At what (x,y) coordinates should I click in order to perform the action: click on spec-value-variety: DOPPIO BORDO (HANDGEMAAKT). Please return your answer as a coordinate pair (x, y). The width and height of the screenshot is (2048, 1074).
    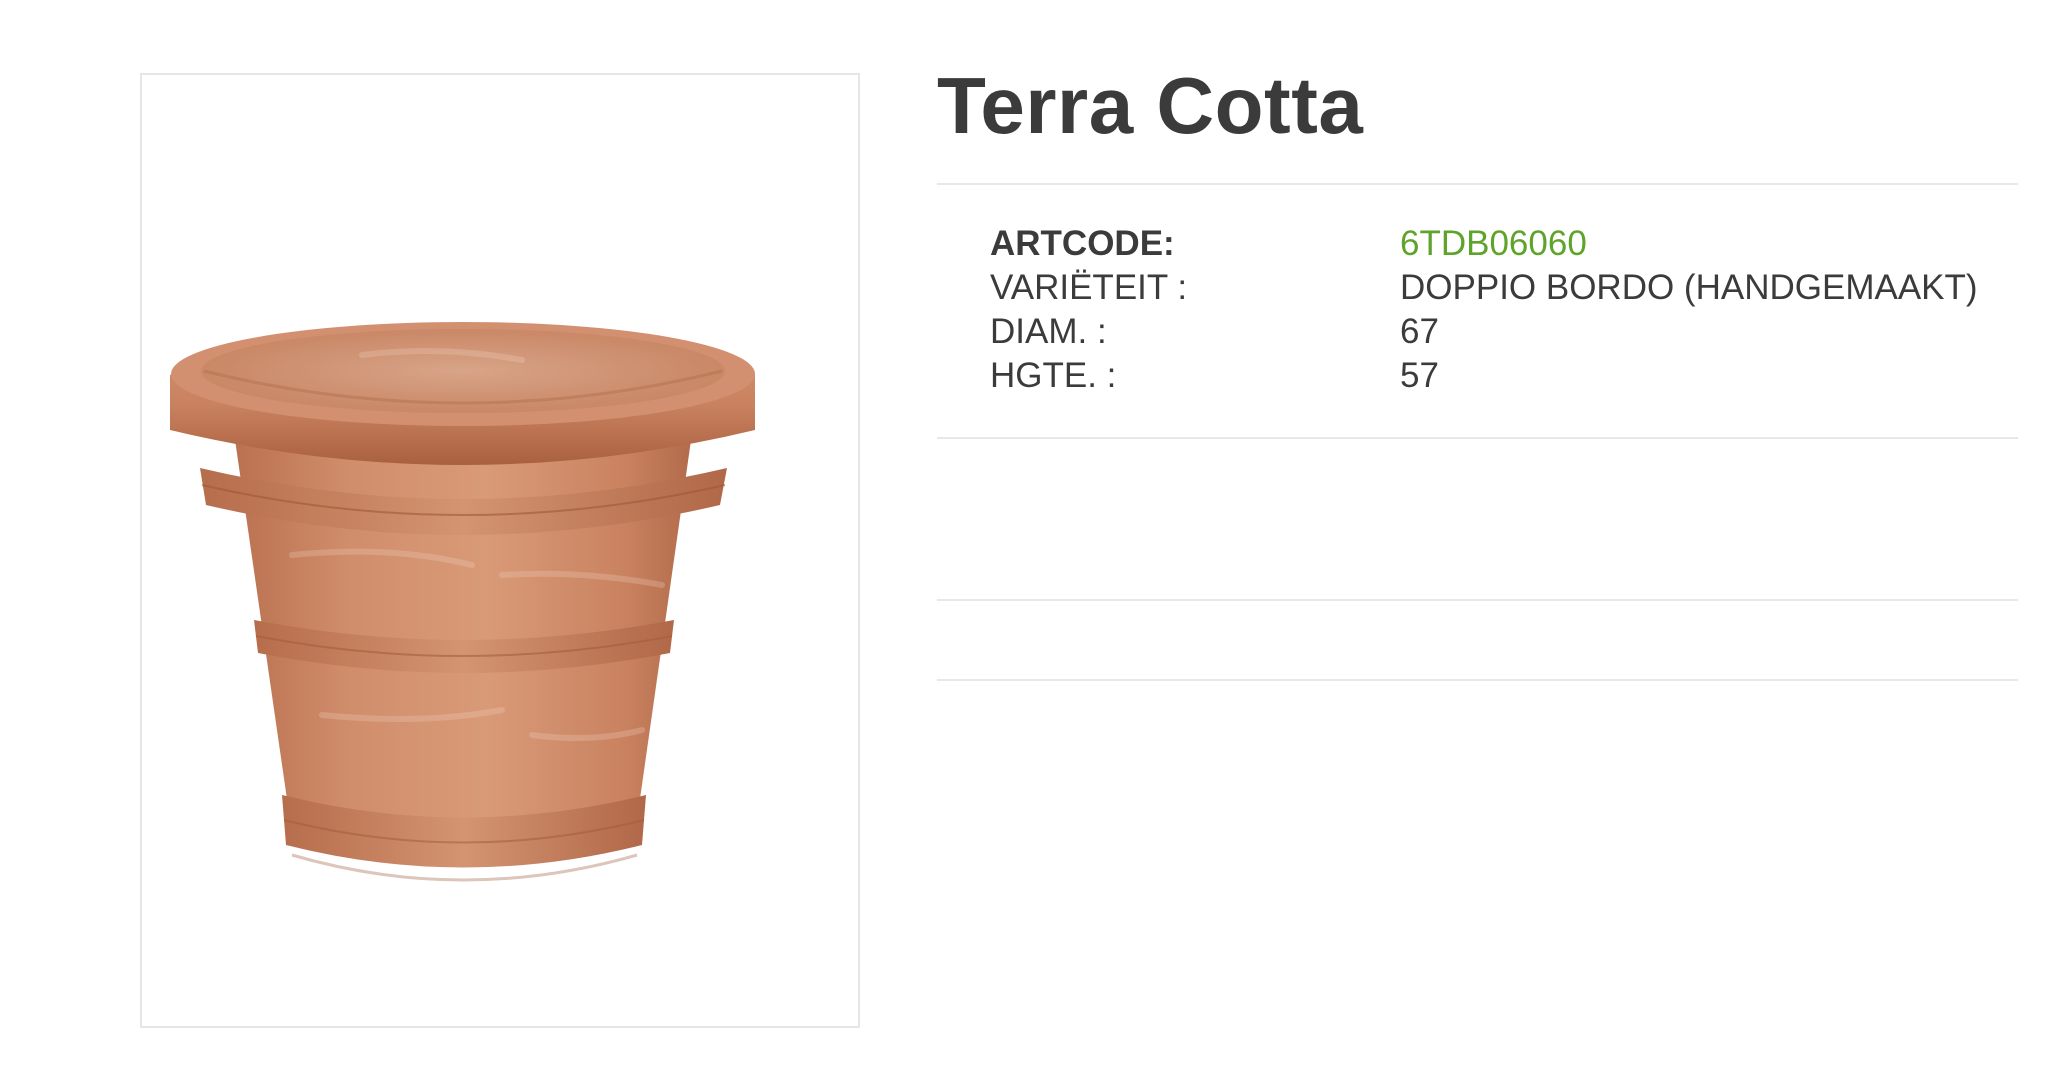
    Looking at the image, I should click on (1689, 287).